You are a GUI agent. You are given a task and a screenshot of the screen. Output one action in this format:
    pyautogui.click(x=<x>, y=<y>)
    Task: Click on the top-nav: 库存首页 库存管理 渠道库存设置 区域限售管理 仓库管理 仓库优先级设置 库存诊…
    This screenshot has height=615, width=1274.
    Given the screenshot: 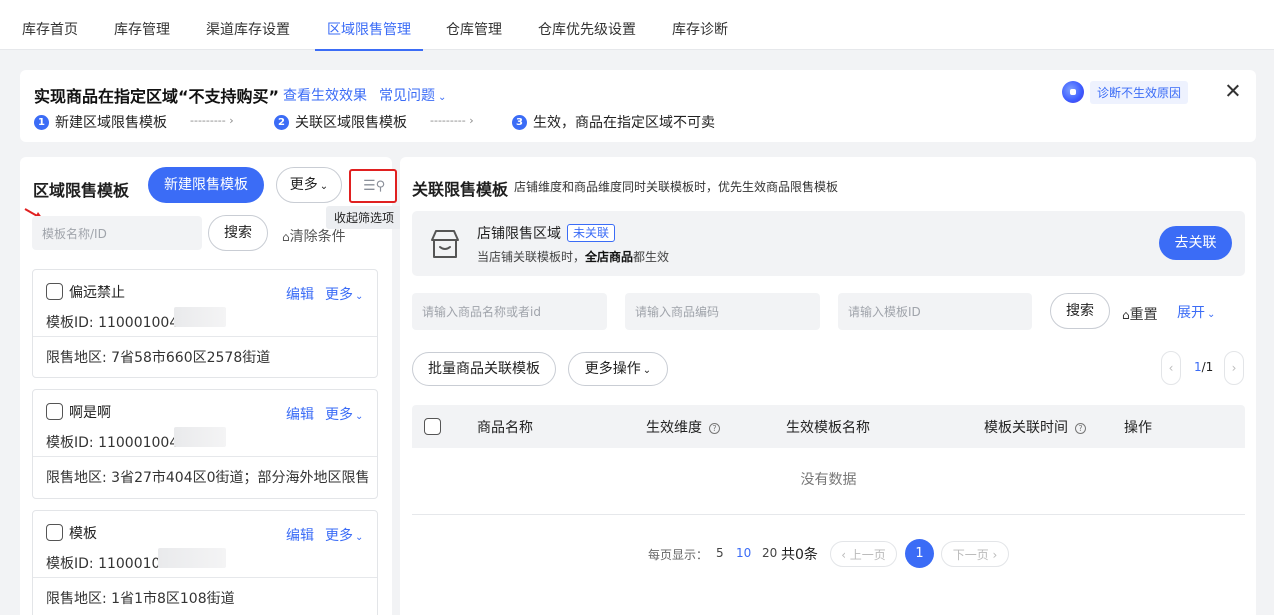 What is the action you would take?
    pyautogui.click(x=637, y=25)
    